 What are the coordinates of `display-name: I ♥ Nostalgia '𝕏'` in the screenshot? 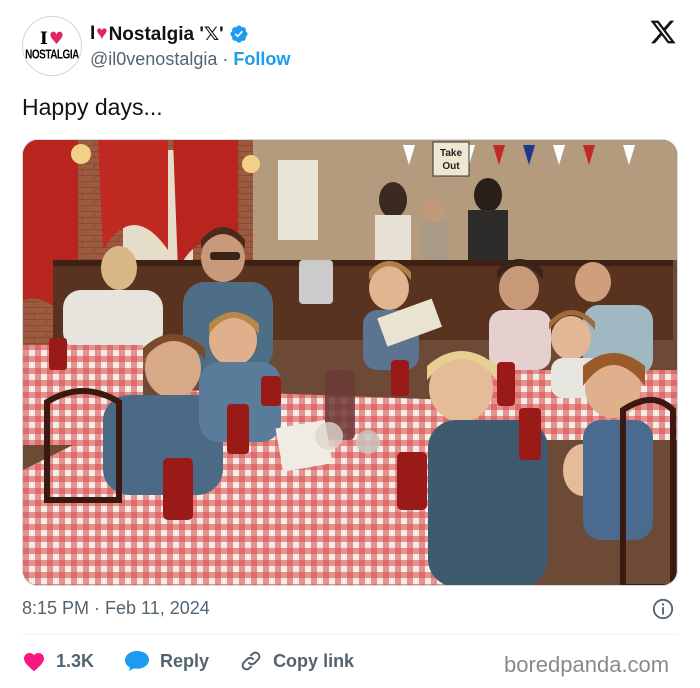 It's located at (157, 34).